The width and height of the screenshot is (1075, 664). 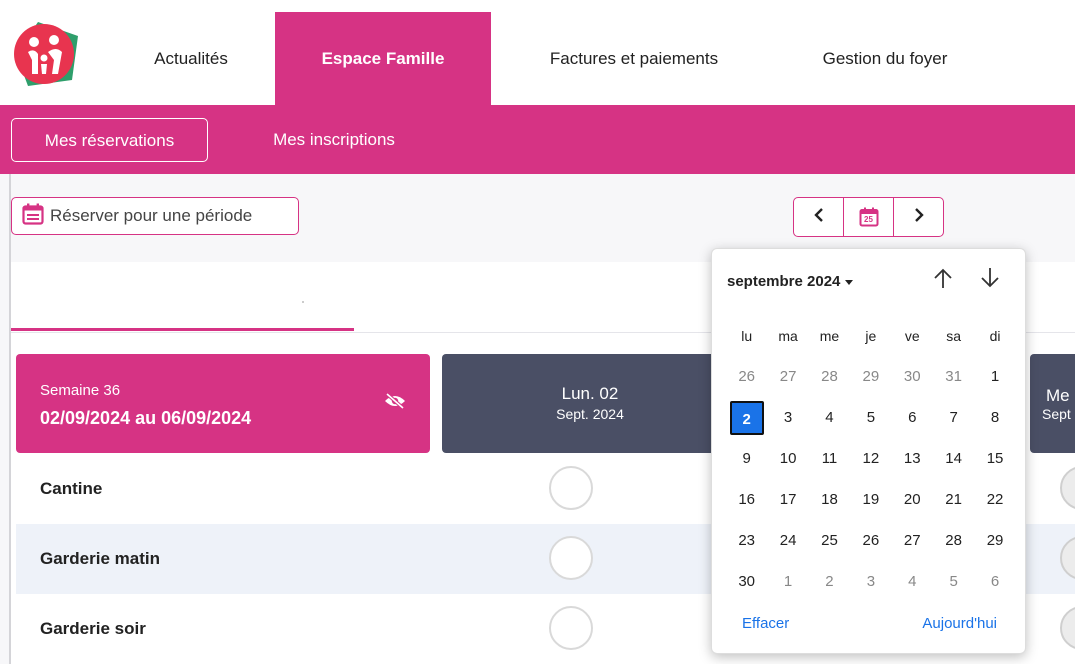 I want to click on chevron-right-icon, so click(x=919, y=217).